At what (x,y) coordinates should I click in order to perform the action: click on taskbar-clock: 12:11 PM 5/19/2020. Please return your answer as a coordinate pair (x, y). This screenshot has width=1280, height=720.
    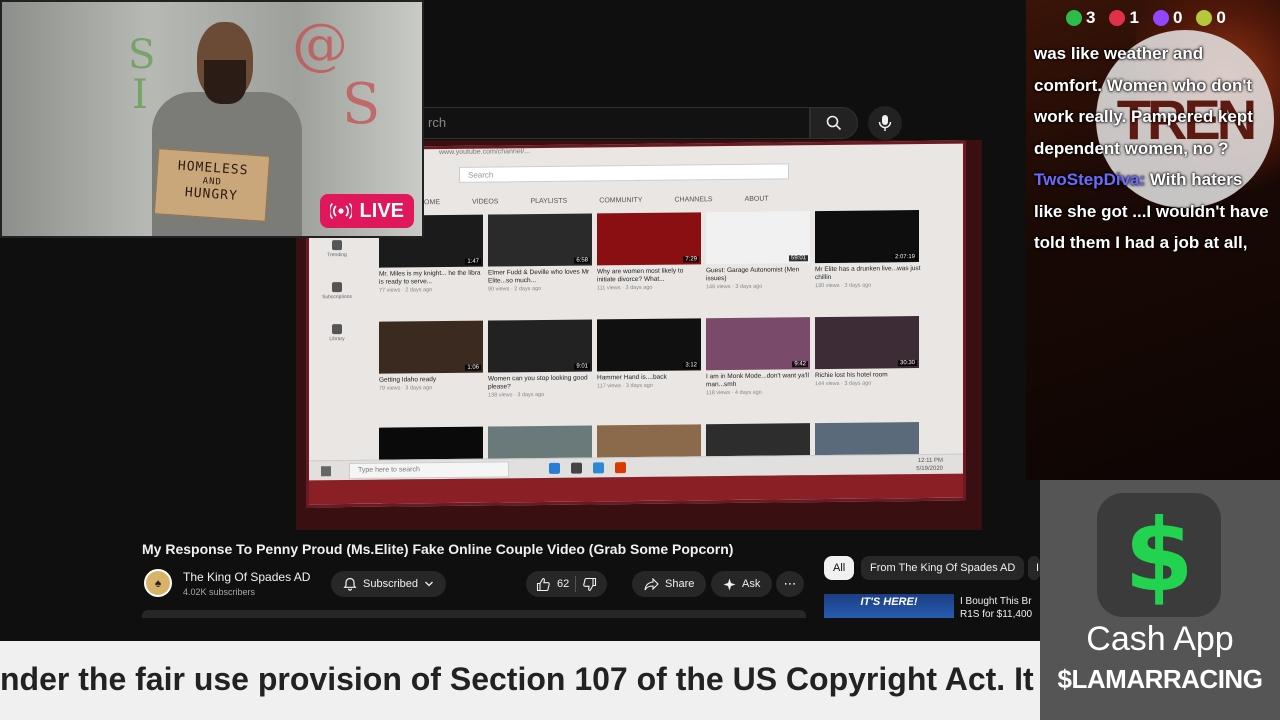
    Looking at the image, I should click on (929, 465).